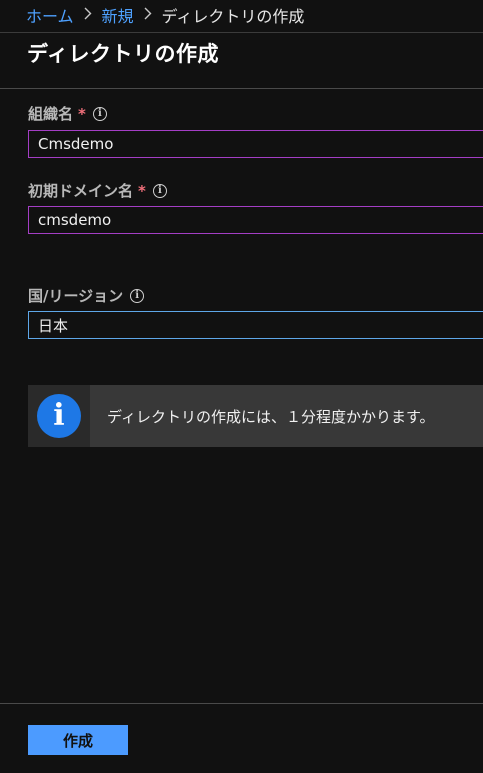  Describe the element at coordinates (233, 16) in the screenshot. I see `breadcrumb-current: ディレクトリの作成` at that location.